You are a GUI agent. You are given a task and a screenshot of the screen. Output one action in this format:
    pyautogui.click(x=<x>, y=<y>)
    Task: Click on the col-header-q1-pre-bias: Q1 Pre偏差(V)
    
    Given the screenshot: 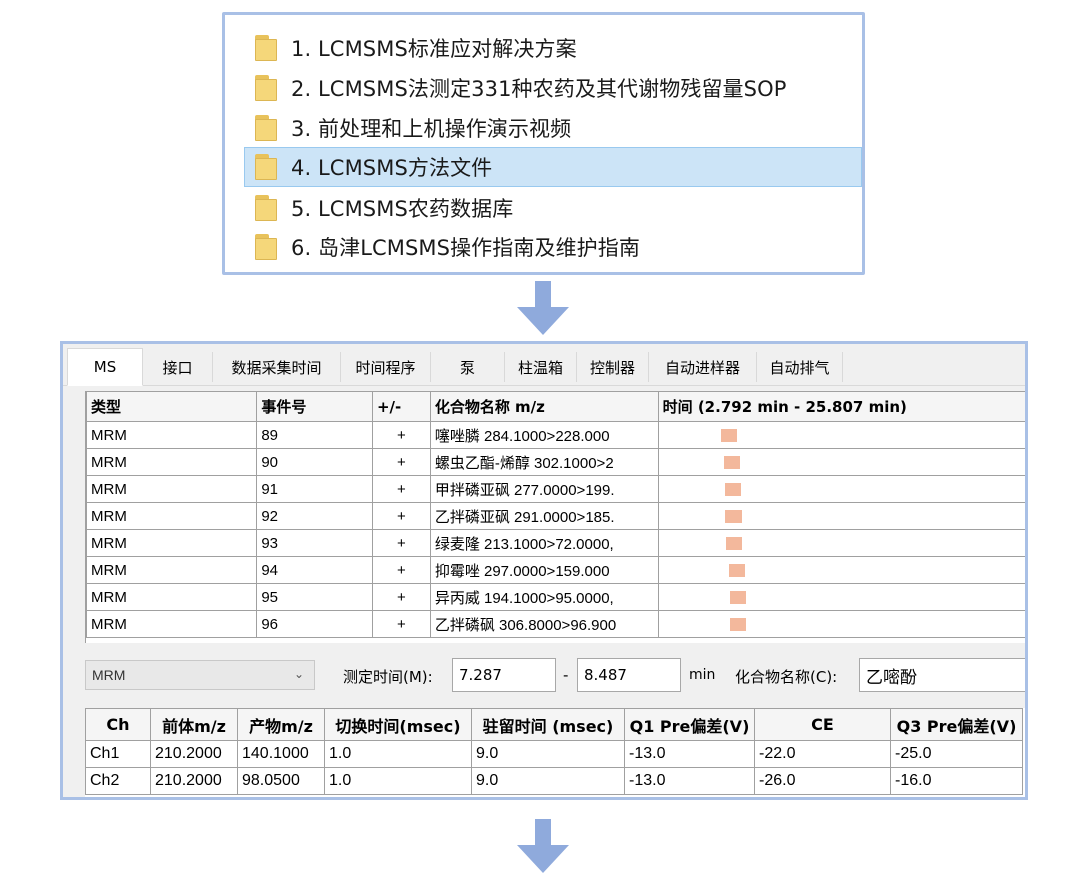 What is the action you would take?
    pyautogui.click(x=689, y=724)
    